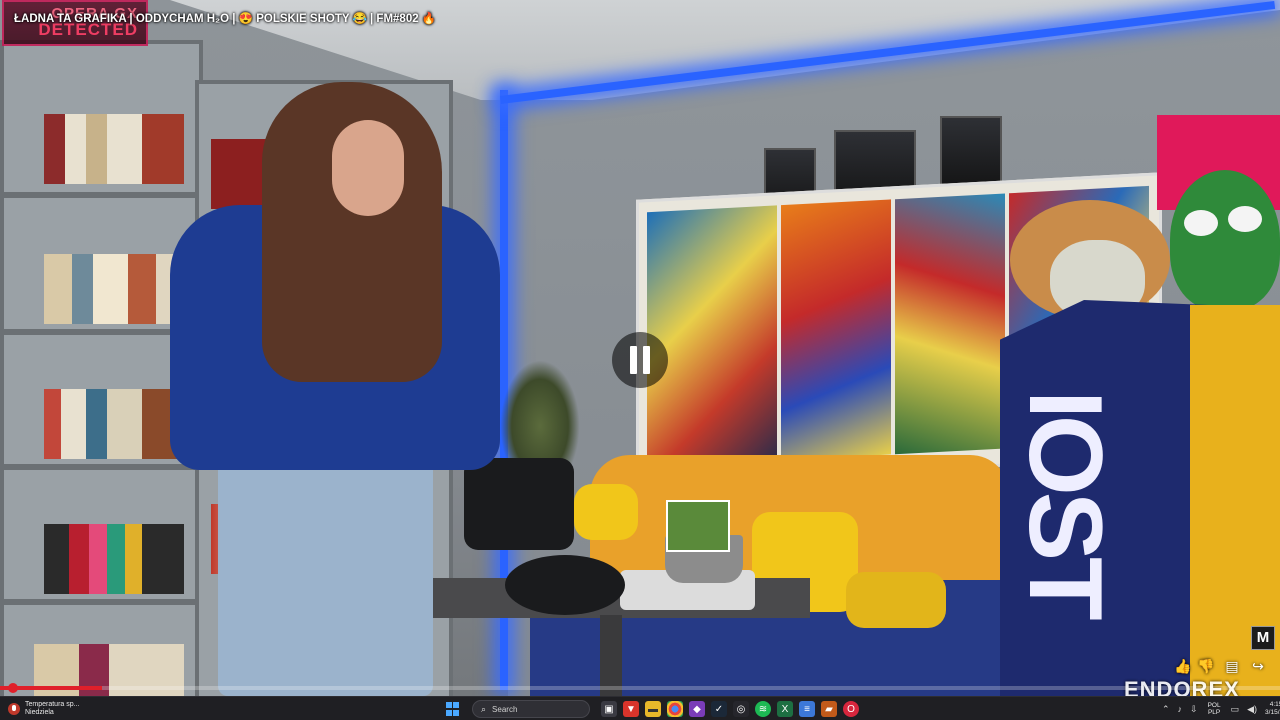 The image size is (1280, 720). I want to click on weather-widget: Temperatura sp... Niedziela, so click(43, 709).